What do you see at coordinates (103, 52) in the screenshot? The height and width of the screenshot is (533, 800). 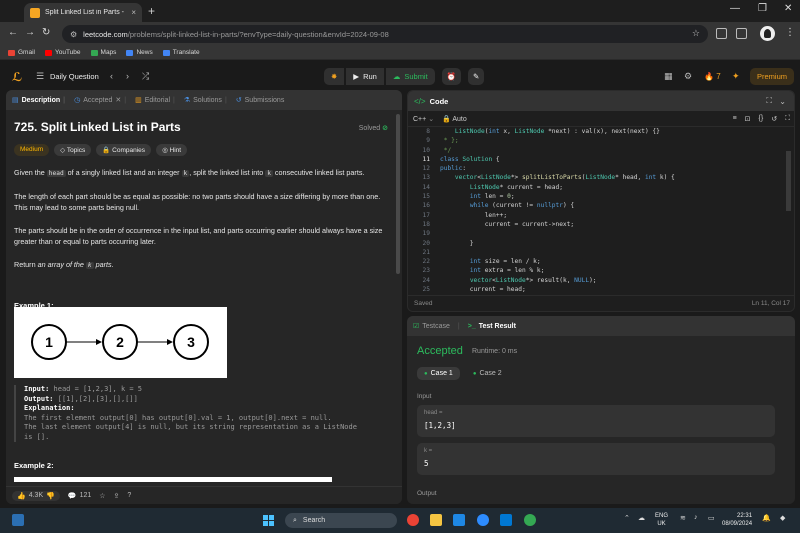 I see `bookmark-maps: Maps` at bounding box center [103, 52].